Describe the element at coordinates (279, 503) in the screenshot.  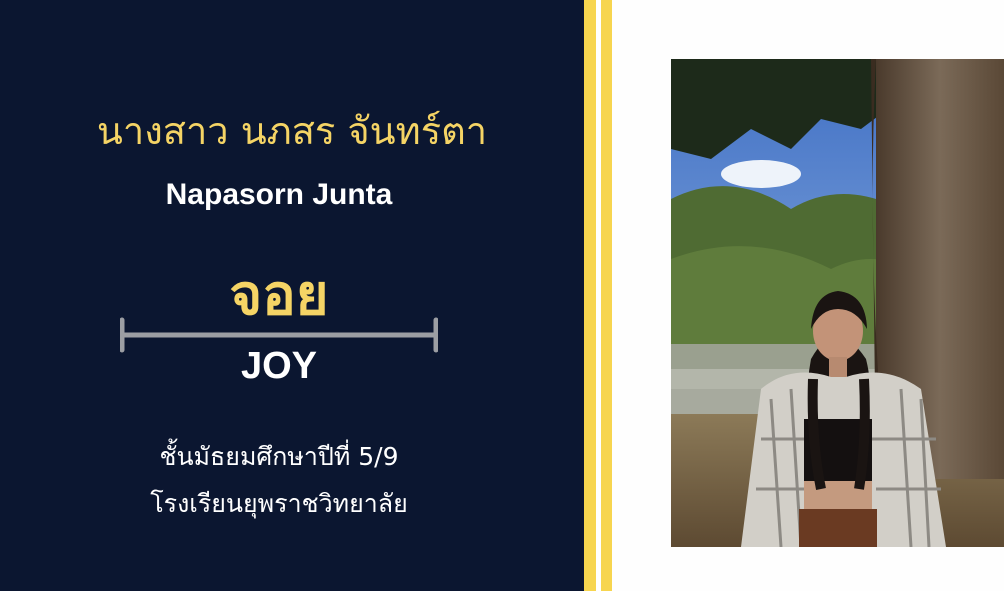
I see `school-name: โรงเรียนยุพราชวิทยาลัย` at that location.